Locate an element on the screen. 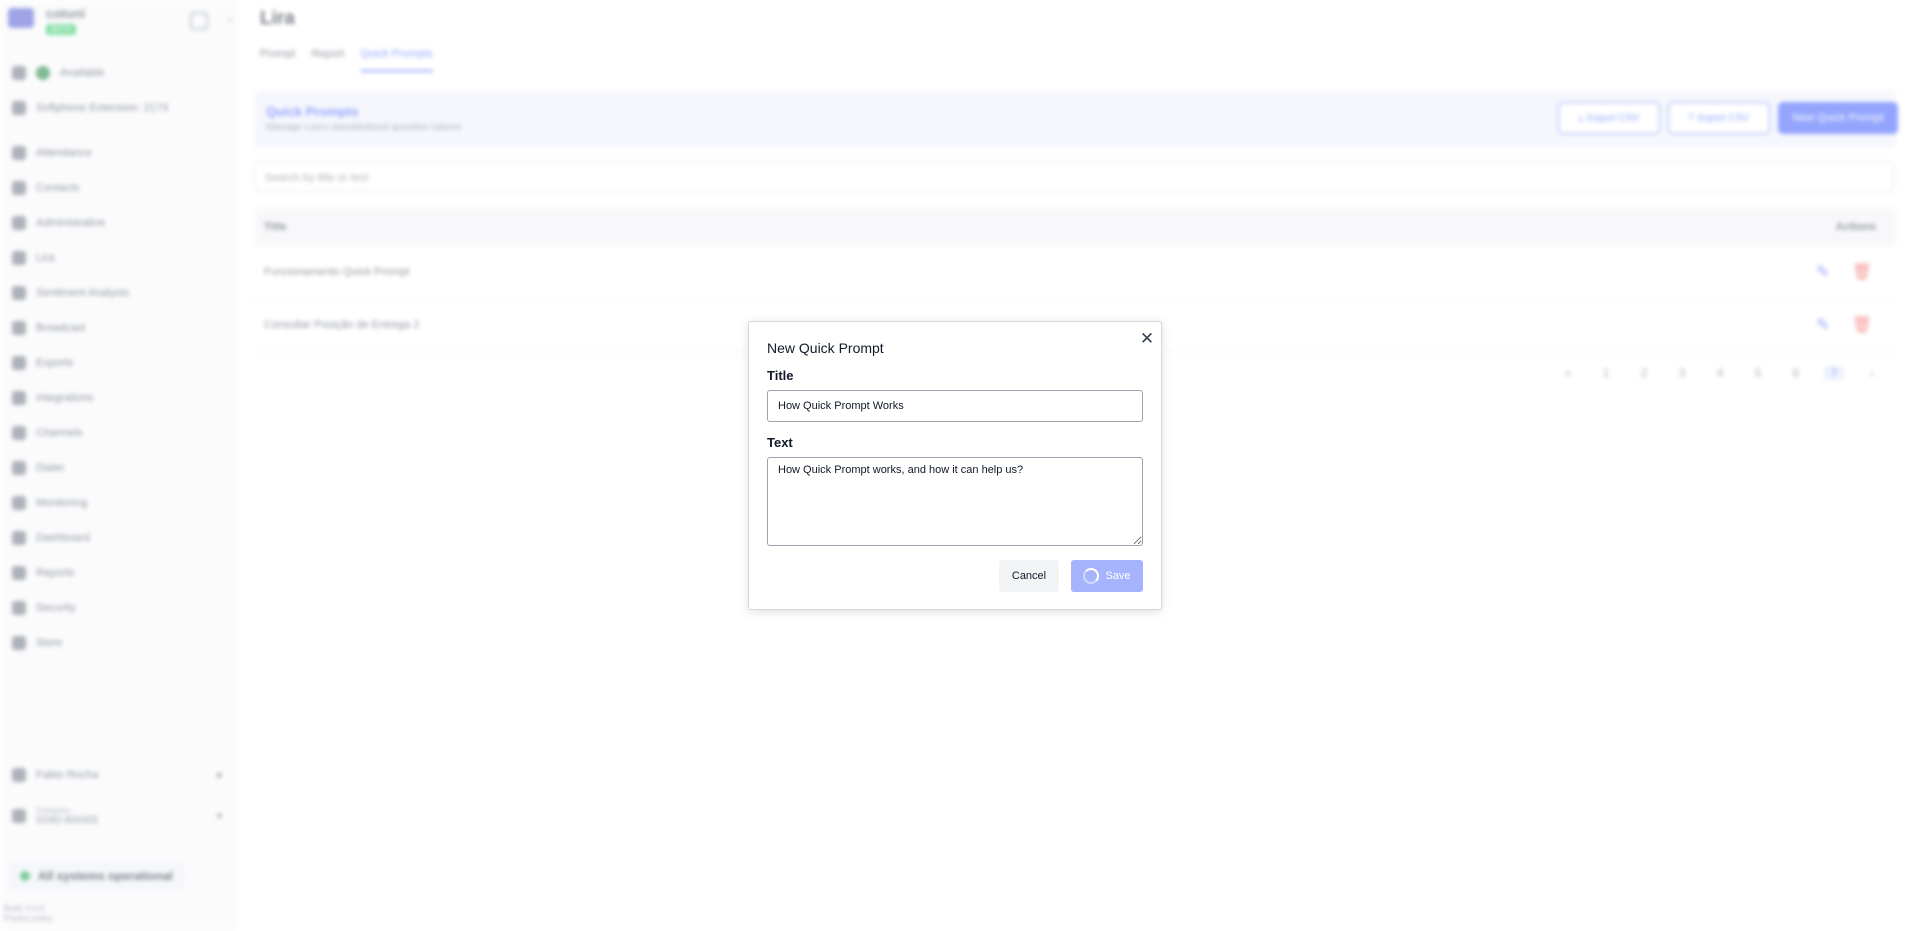 The height and width of the screenshot is (931, 1914). text-label: Text is located at coordinates (780, 442).